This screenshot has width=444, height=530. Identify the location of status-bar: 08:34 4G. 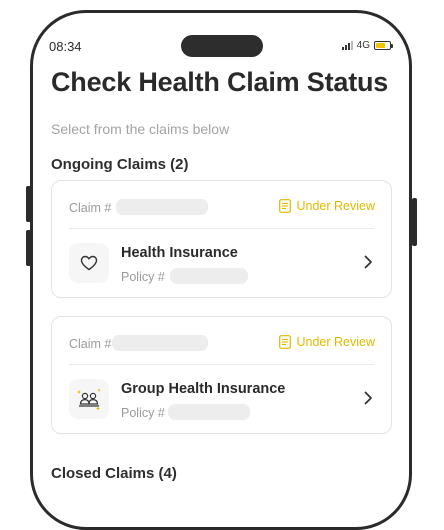
(221, 35).